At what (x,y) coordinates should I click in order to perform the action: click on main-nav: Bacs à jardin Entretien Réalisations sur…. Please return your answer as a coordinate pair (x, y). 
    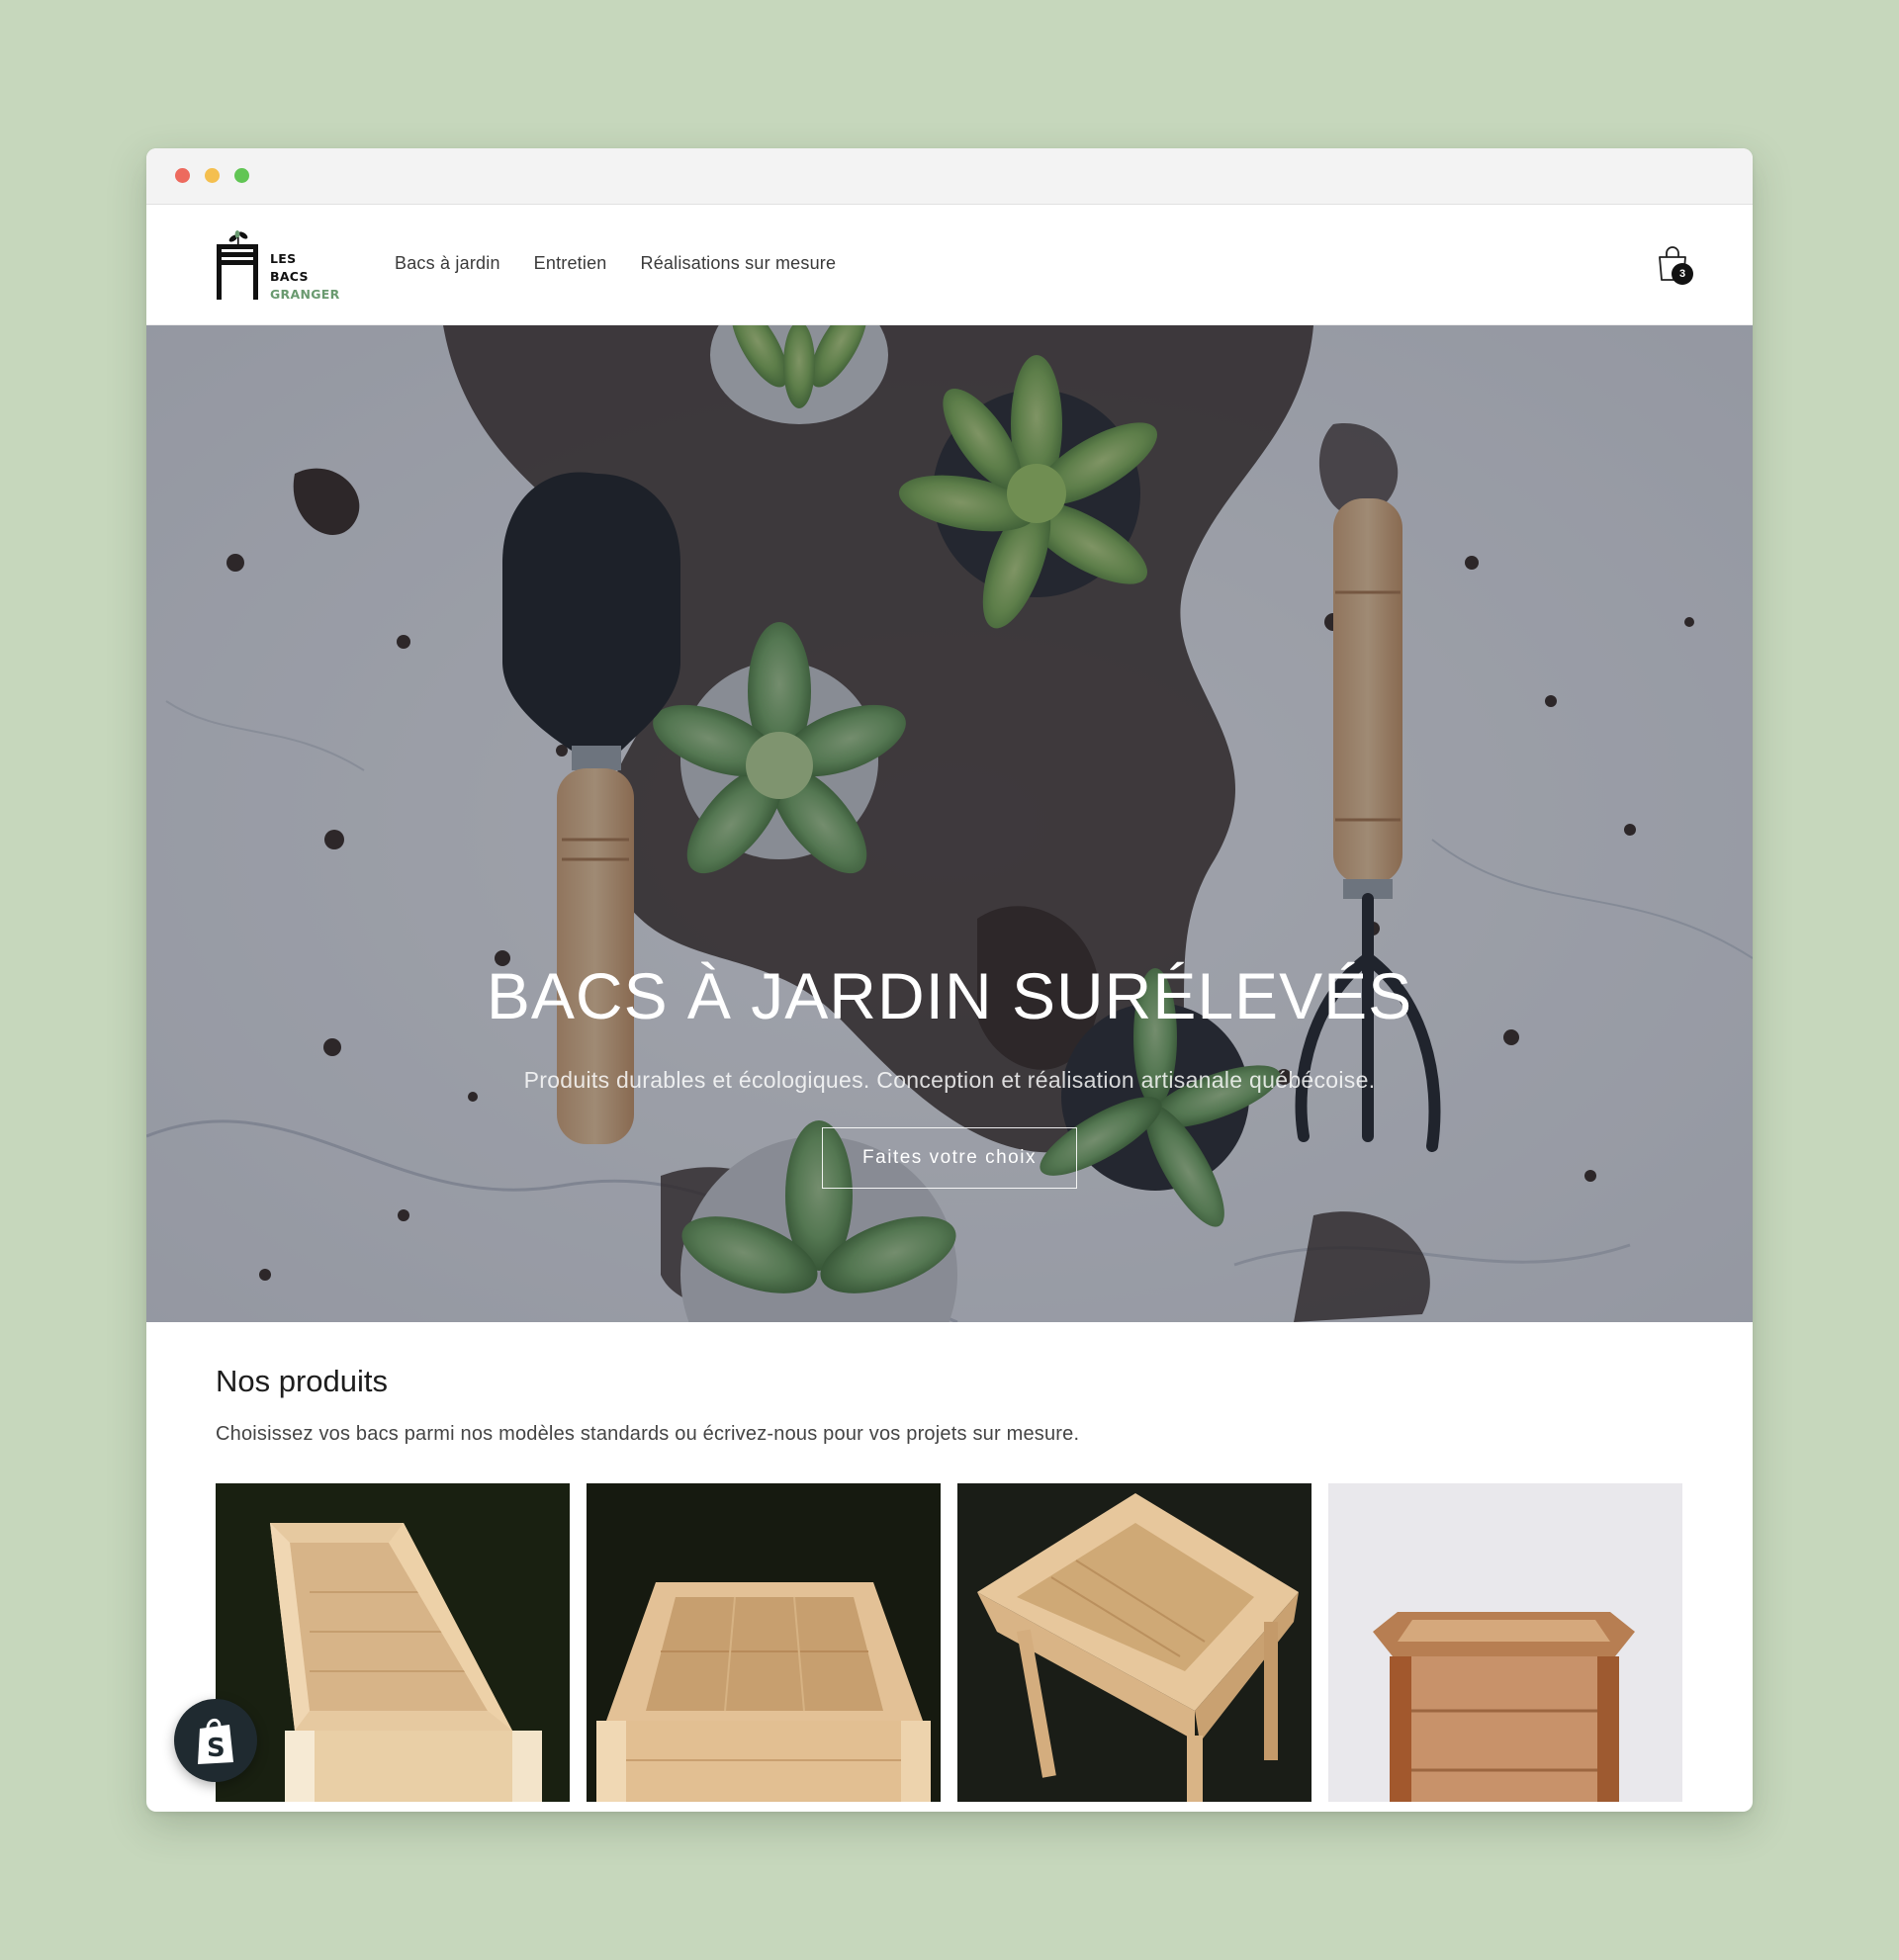
    Looking at the image, I should click on (632, 263).